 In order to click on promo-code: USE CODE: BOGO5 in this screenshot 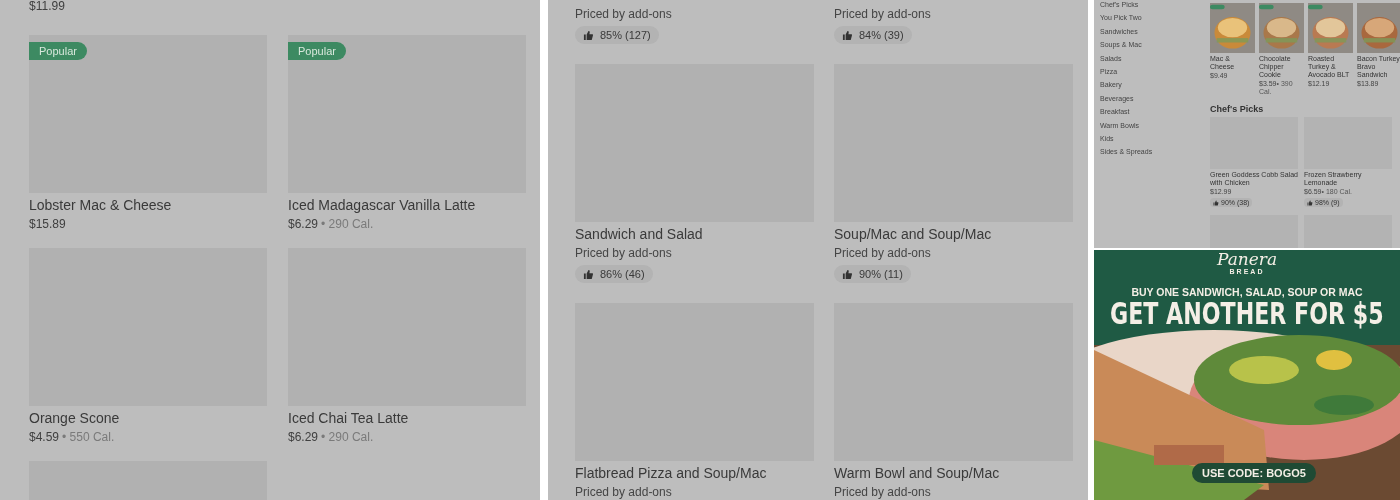, I will do `click(1254, 473)`.